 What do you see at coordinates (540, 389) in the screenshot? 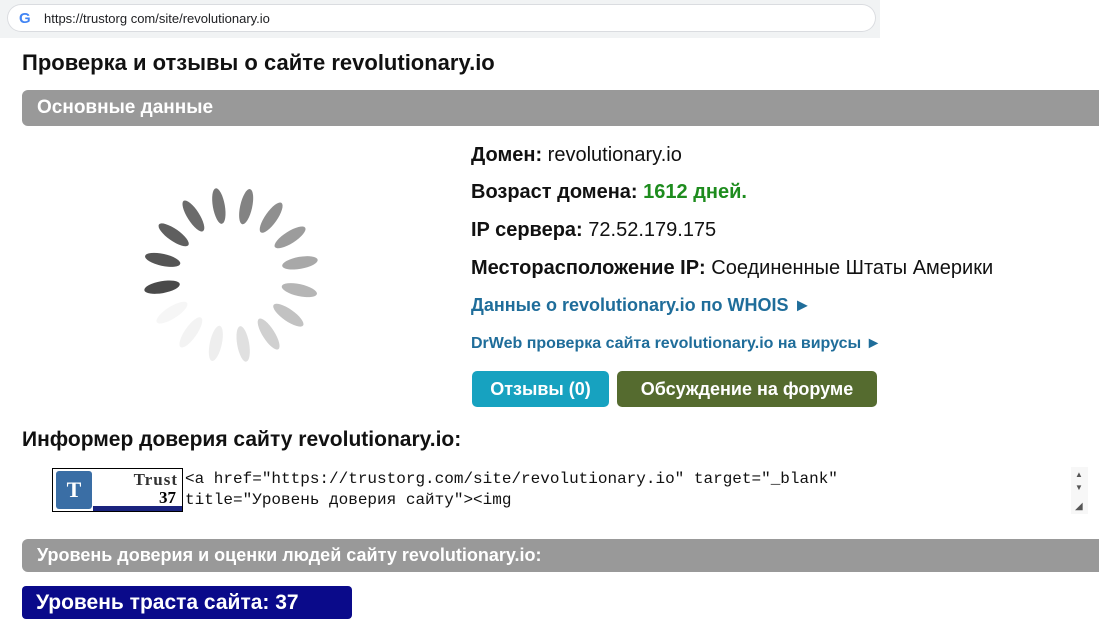
I see `reviews-button: Отзывы (0)` at bounding box center [540, 389].